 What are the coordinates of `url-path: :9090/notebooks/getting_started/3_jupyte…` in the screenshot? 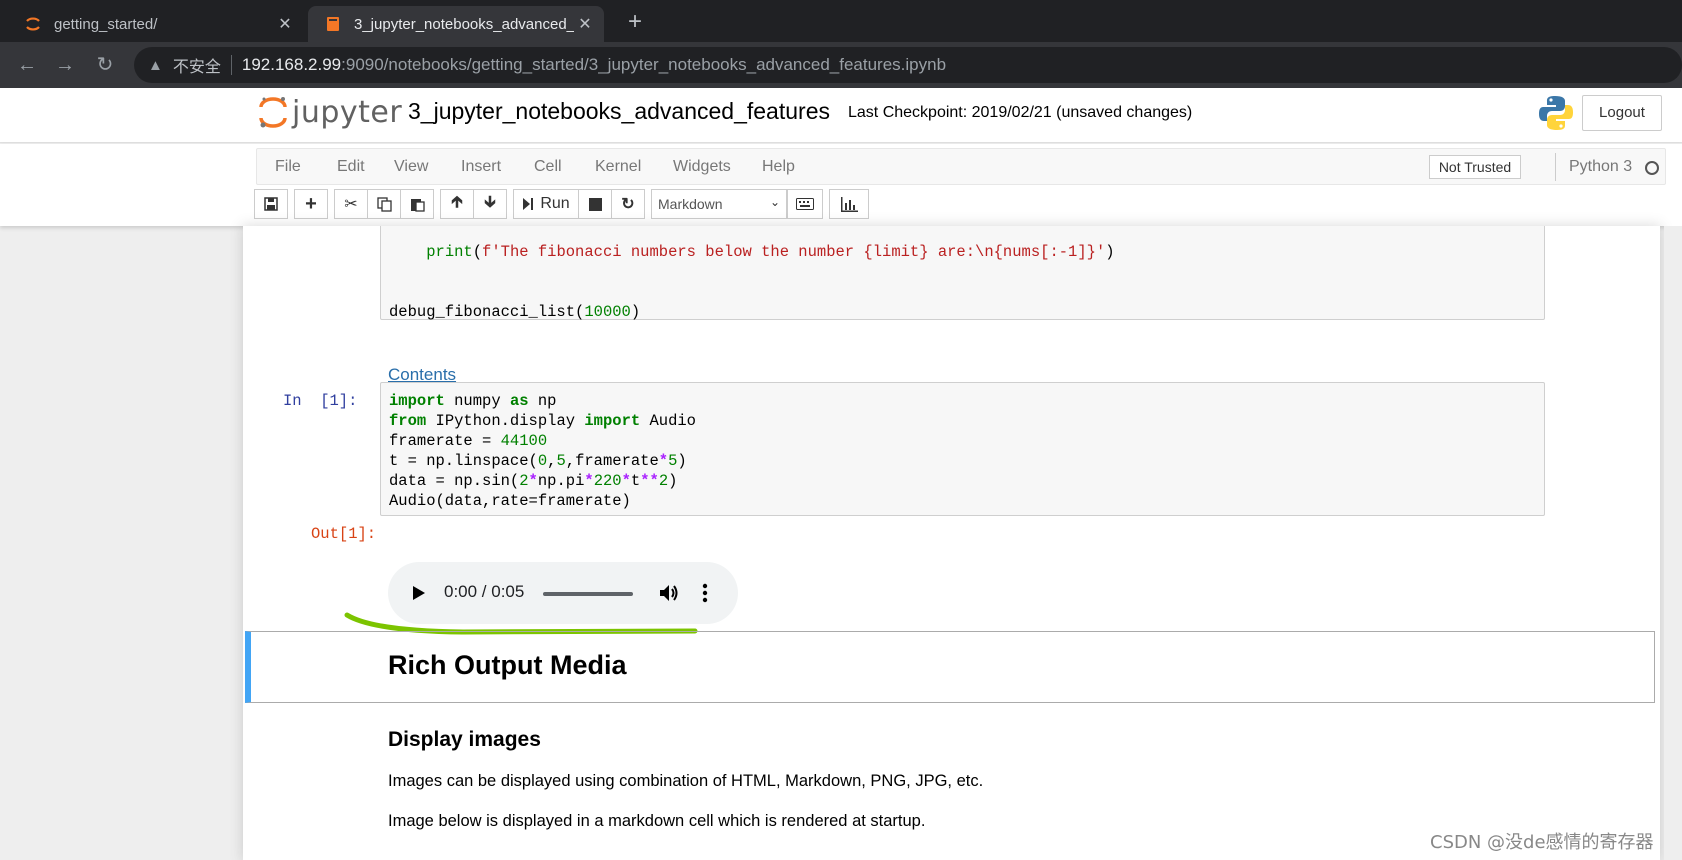 It's located at (644, 64).